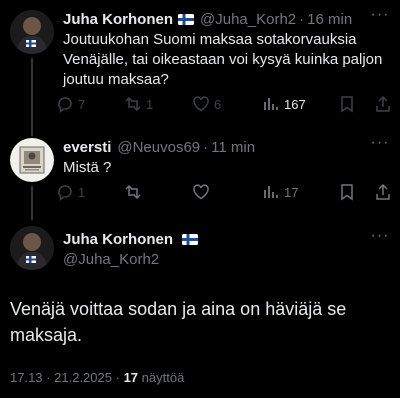 This screenshot has height=398, width=400. I want to click on reply-button: 7, so click(70, 104).